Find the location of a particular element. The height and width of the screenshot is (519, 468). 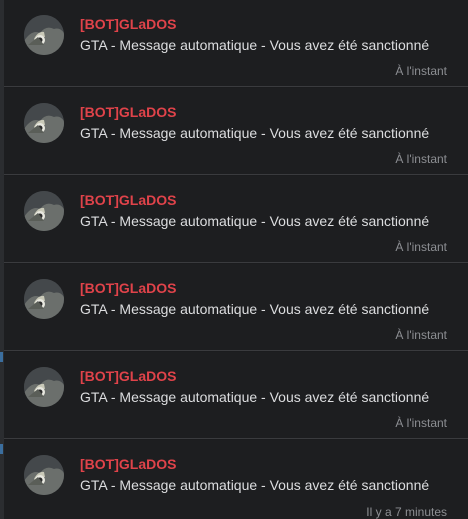

notification-time: Il y a 7 minutes is located at coordinates (406, 512).